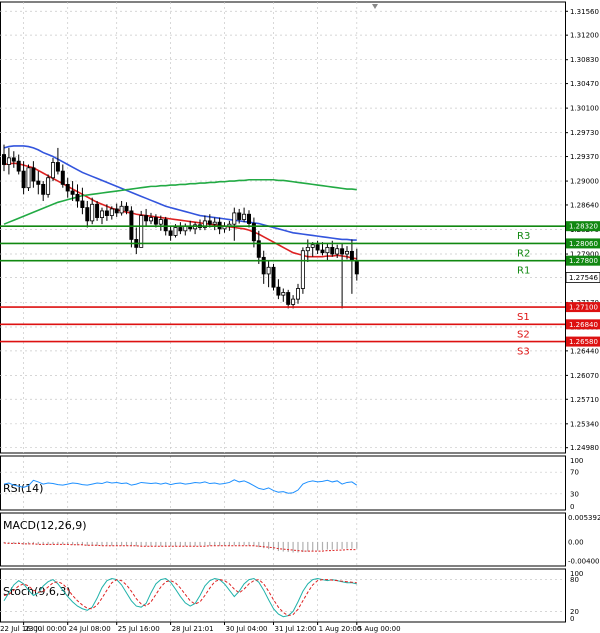  What do you see at coordinates (584, 133) in the screenshot?
I see `price-tick-label: 1.29730` at bounding box center [584, 133].